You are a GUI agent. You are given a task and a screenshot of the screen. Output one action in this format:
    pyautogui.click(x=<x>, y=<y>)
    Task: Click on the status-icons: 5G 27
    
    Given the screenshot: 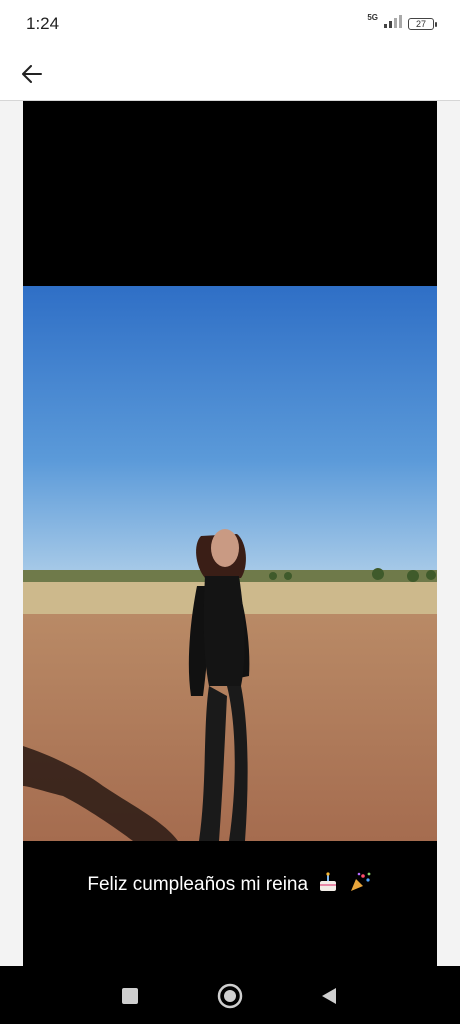 What is the action you would take?
    pyautogui.click(x=402, y=22)
    